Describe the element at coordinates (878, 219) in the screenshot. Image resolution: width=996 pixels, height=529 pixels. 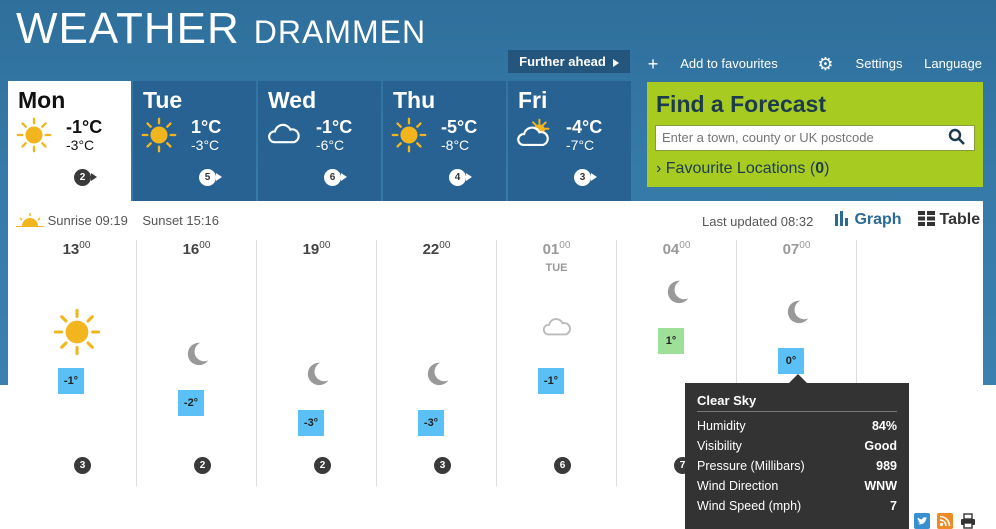
I see `graph-label: Graph` at that location.